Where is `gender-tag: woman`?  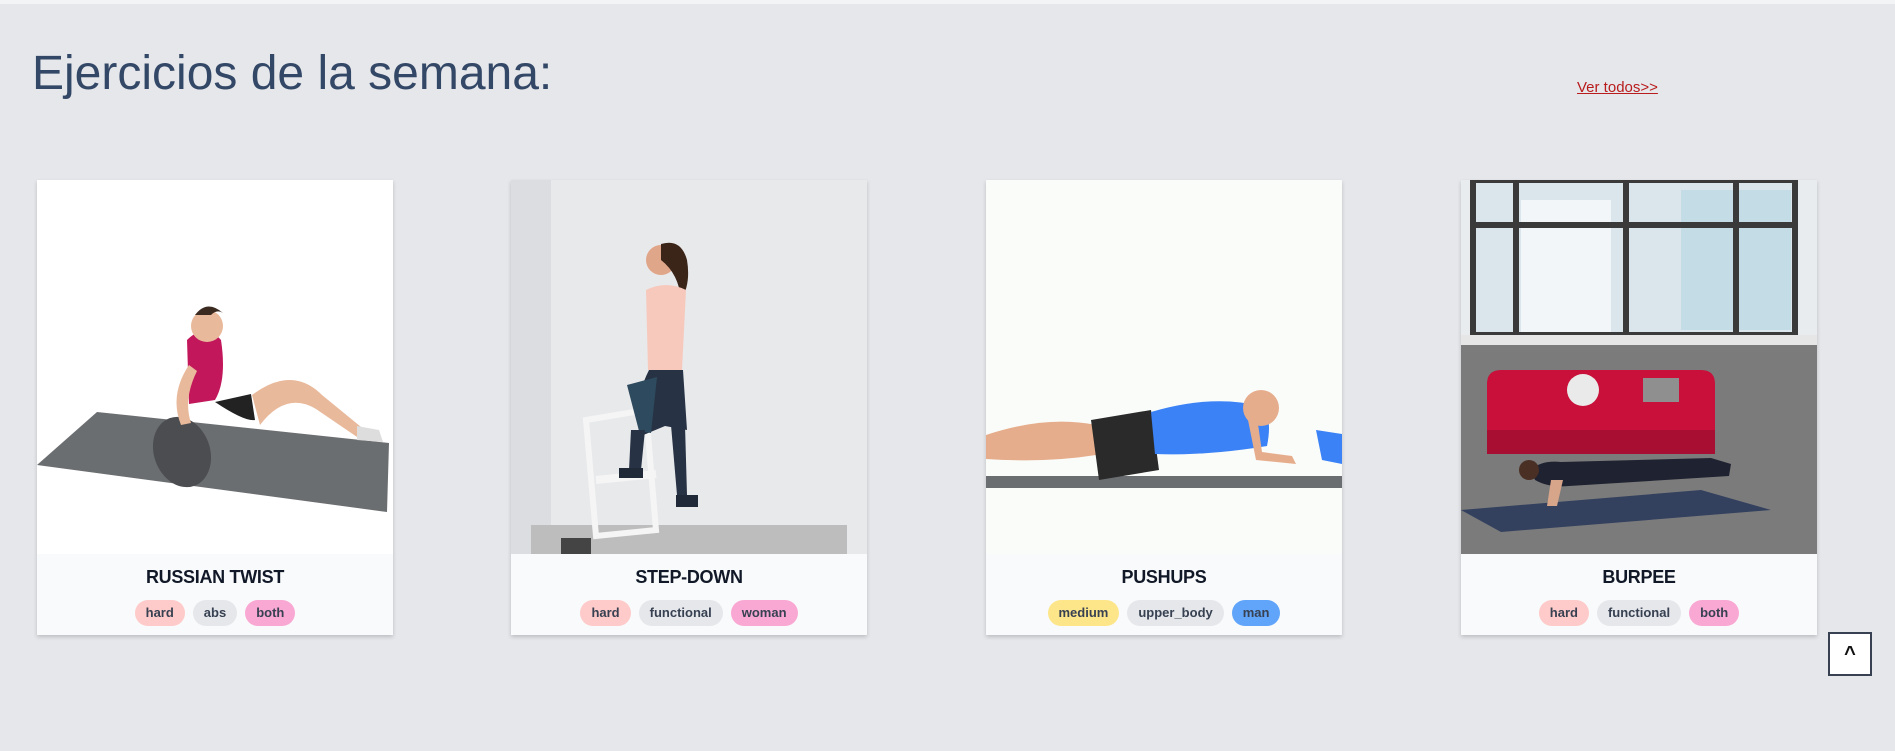 gender-tag: woman is located at coordinates (764, 613).